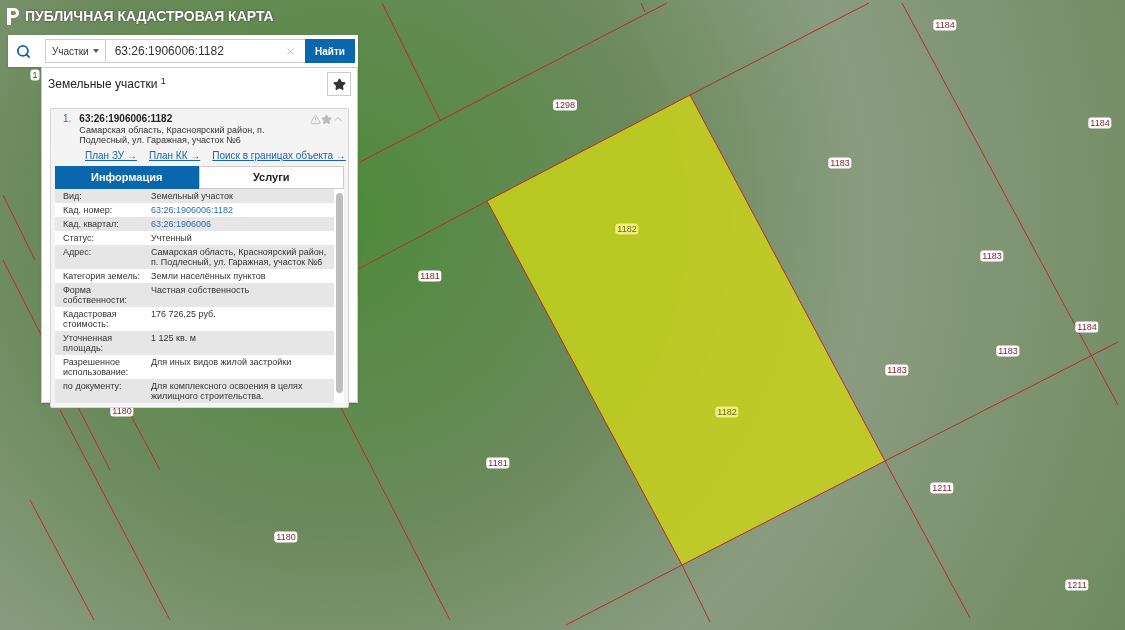 This screenshot has width=1125, height=630. What do you see at coordinates (183, 224) in the screenshot?
I see `field-value: 63:26:1906006` at bounding box center [183, 224].